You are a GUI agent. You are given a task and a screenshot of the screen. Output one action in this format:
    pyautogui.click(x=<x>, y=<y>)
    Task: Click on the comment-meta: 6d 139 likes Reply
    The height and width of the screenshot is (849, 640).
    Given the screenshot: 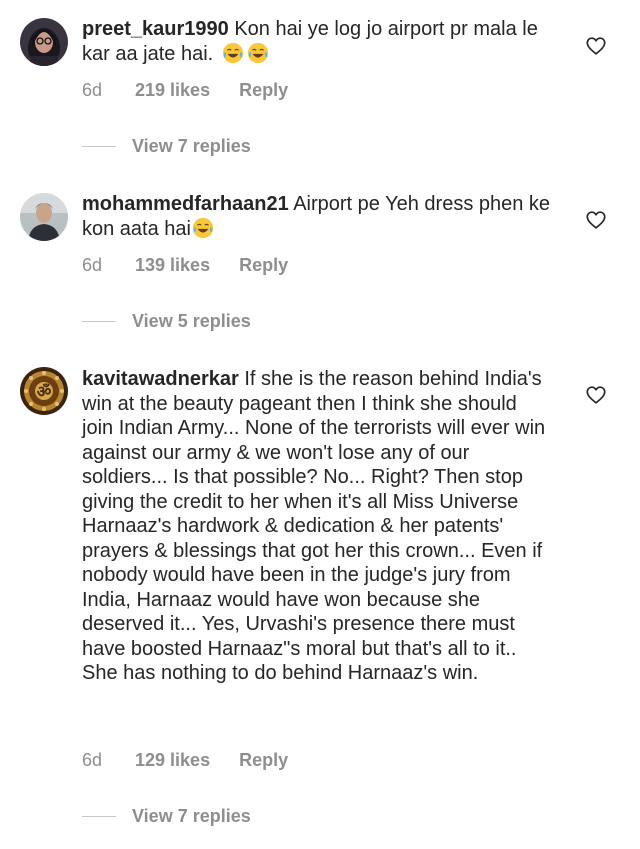 What is the action you would take?
    pyautogui.click(x=185, y=265)
    